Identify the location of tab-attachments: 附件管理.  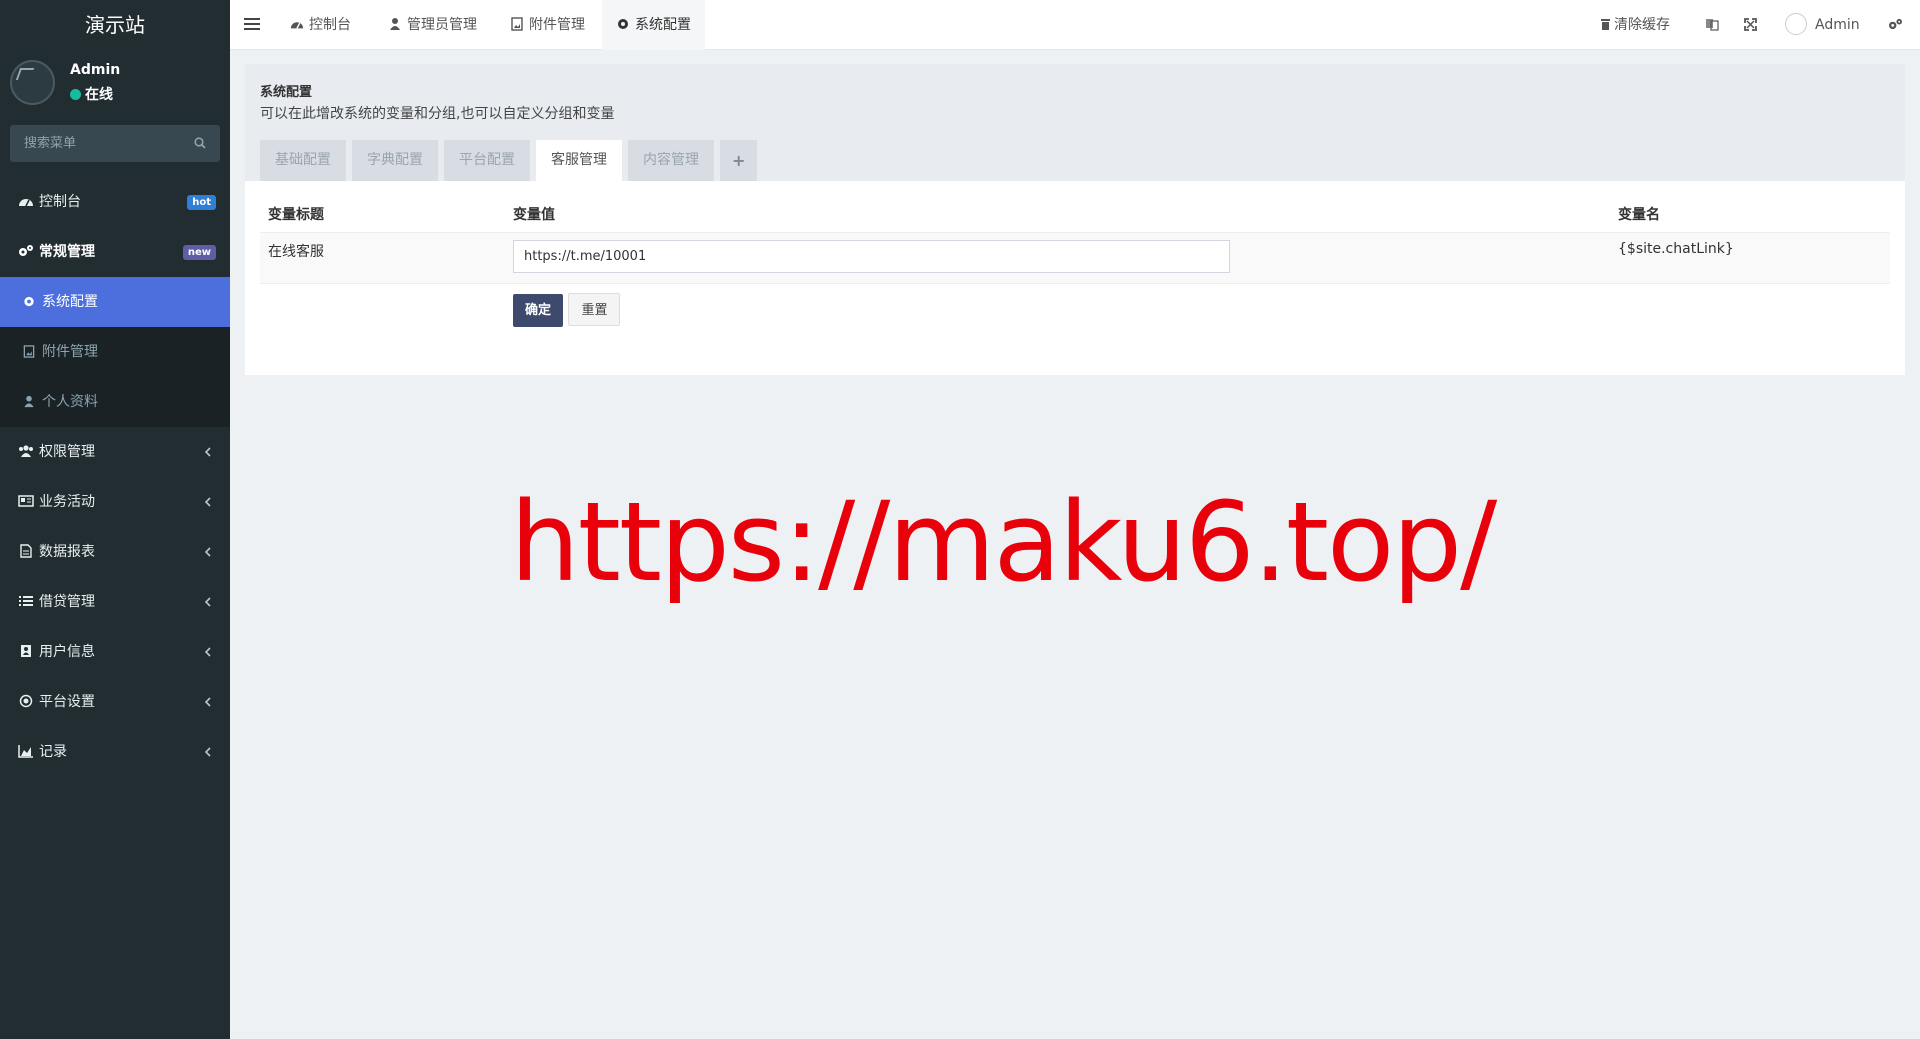
(547, 25).